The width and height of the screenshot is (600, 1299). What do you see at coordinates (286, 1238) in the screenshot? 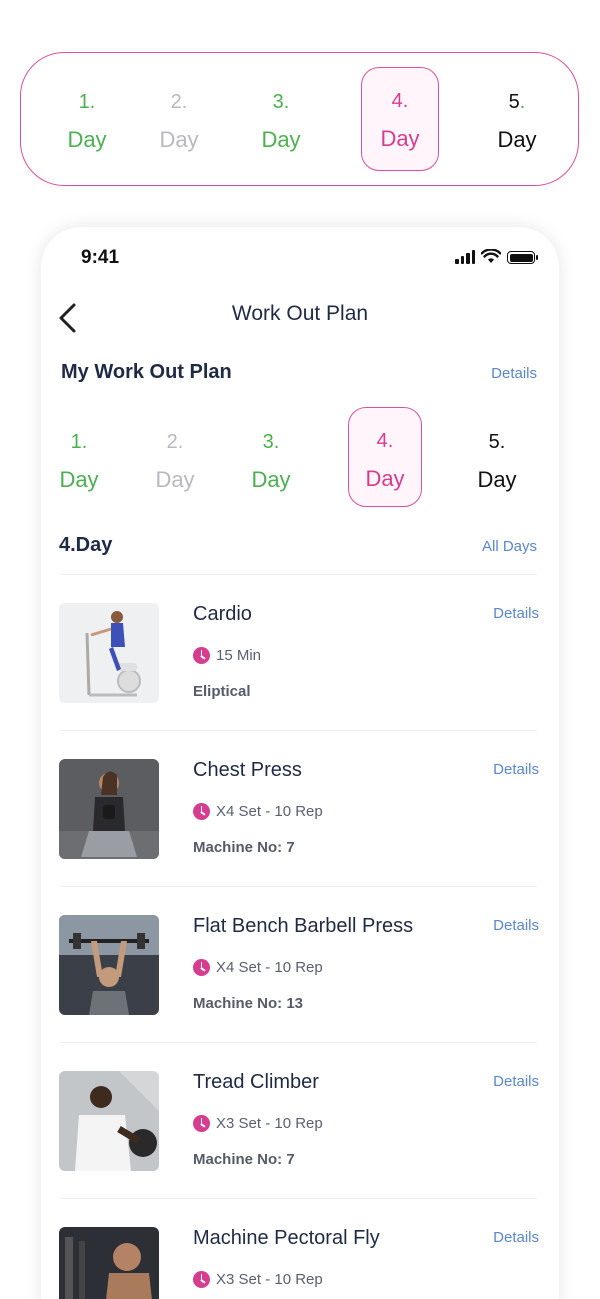
I see `exercise-name: Machine Pectoral Fly` at bounding box center [286, 1238].